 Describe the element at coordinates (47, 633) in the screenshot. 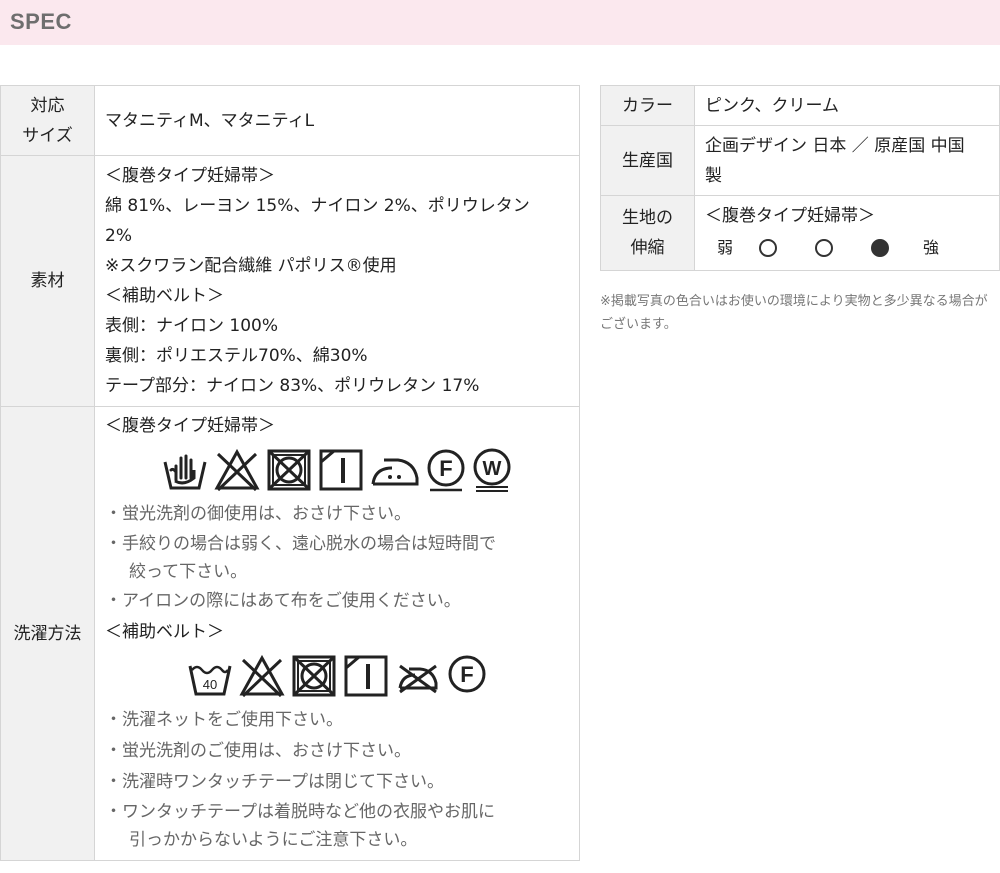

I see `washing-label: 洗濯方法` at that location.